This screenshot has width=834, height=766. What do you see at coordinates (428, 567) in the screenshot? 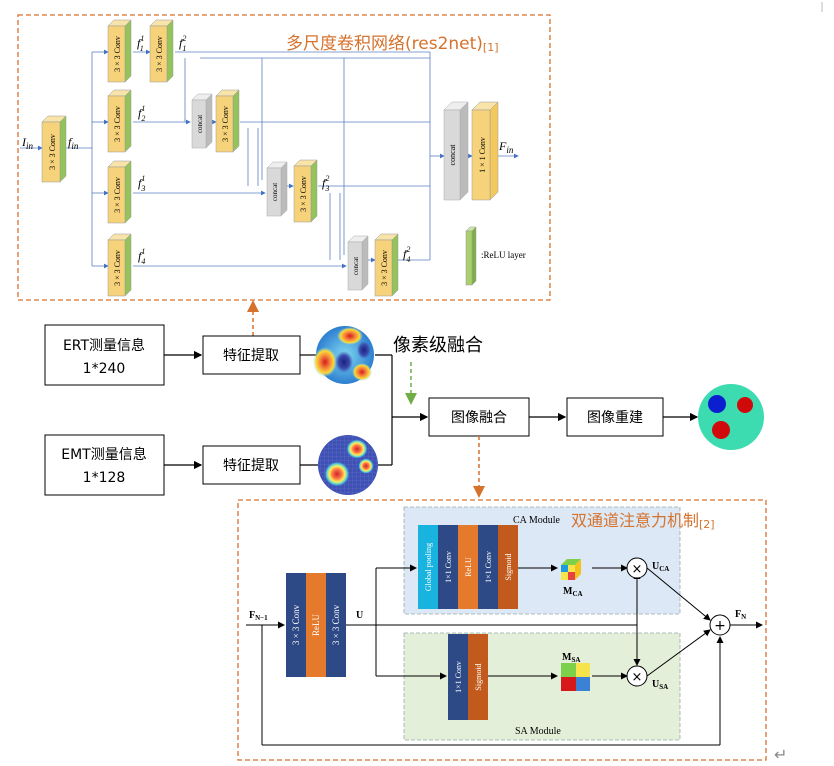
I see `ca-global-pooling-label: Global pooling` at bounding box center [428, 567].